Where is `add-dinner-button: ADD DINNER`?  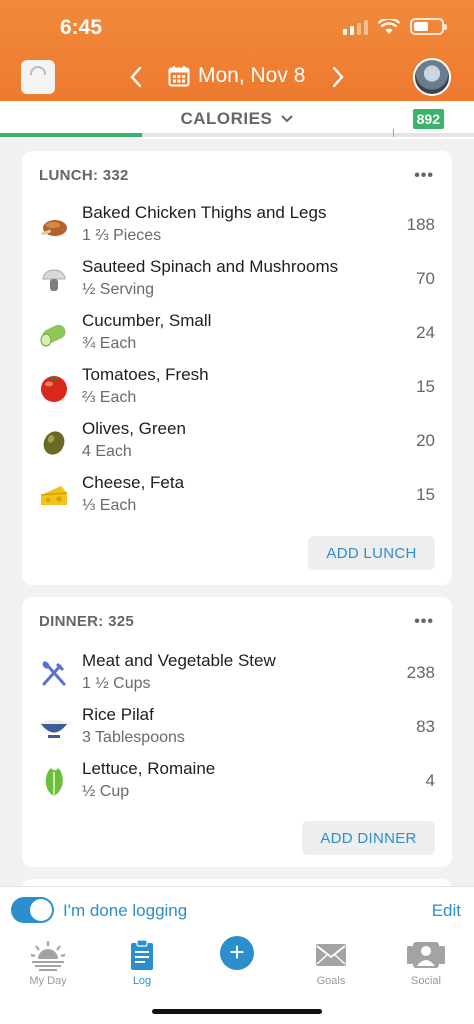 add-dinner-button: ADD DINNER is located at coordinates (368, 838).